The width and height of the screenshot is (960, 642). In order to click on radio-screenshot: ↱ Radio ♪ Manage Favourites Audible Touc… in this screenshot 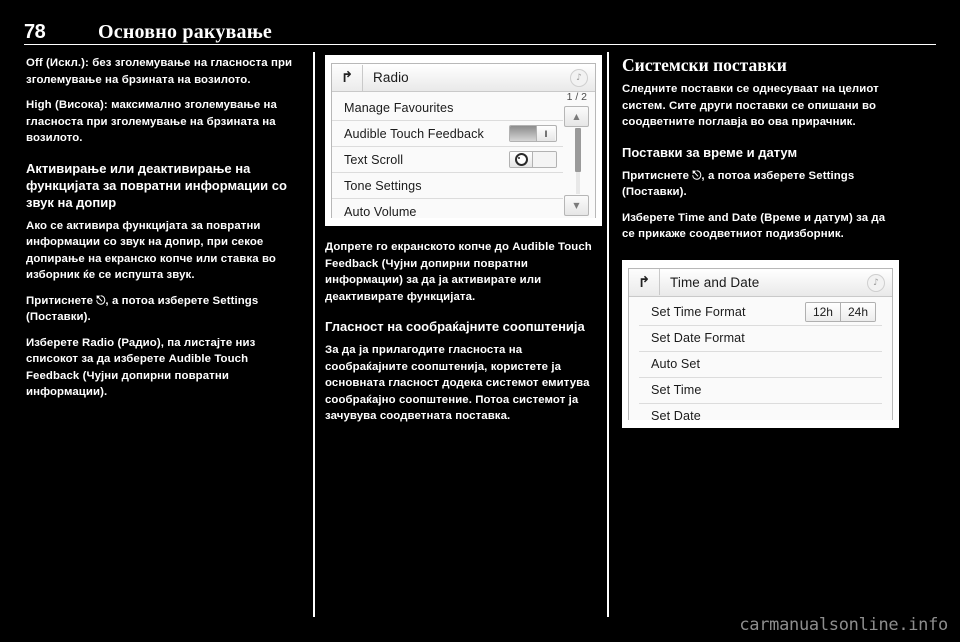, I will do `click(463, 140)`.